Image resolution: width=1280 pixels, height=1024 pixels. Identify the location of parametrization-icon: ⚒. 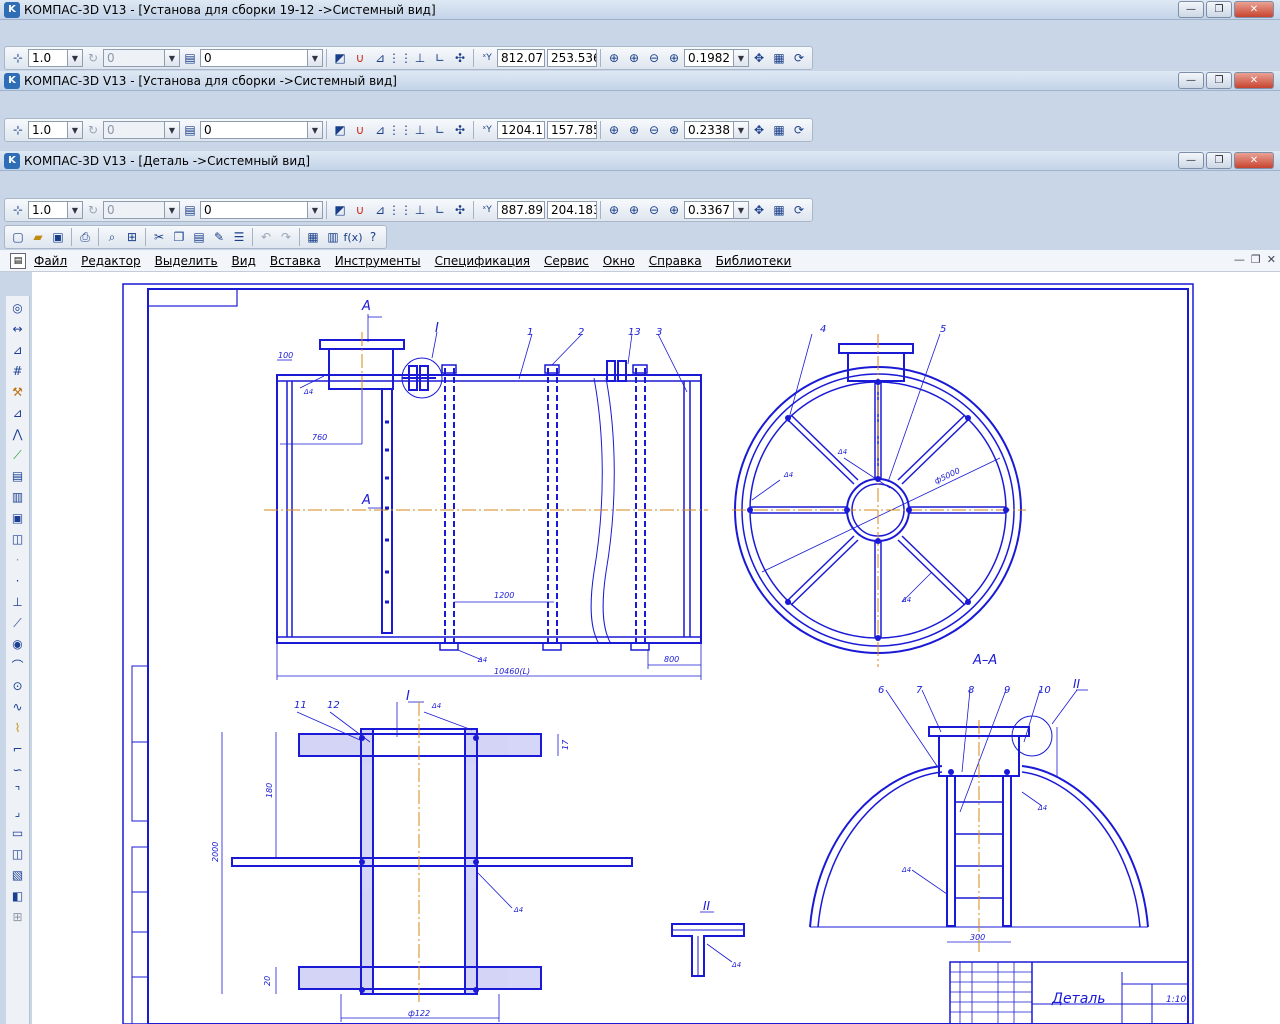
(18, 392).